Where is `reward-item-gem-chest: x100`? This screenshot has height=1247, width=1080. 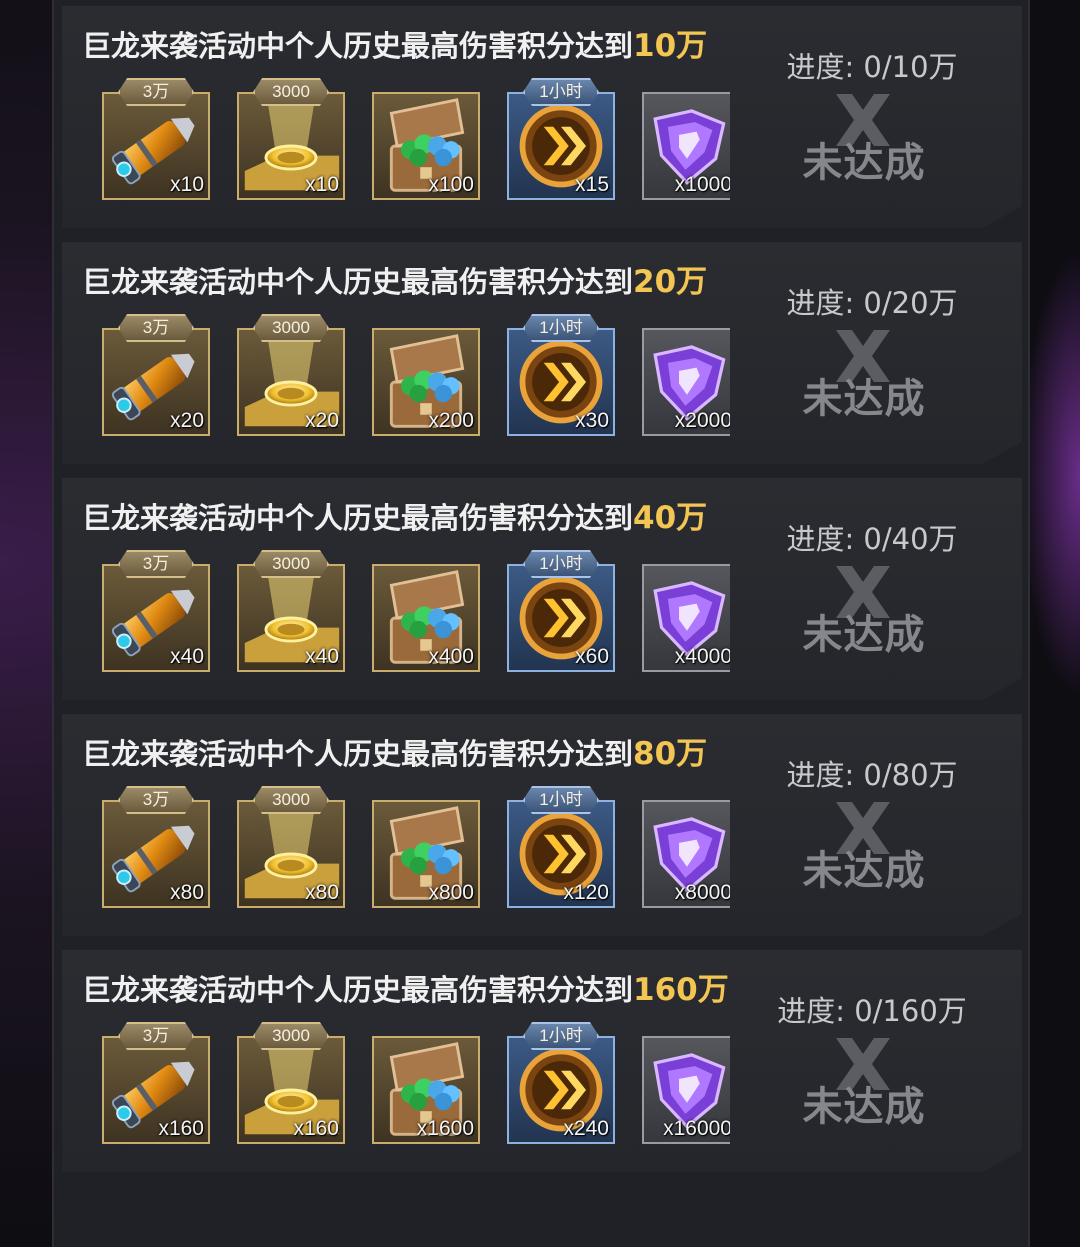
reward-item-gem-chest: x100 is located at coordinates (426, 146).